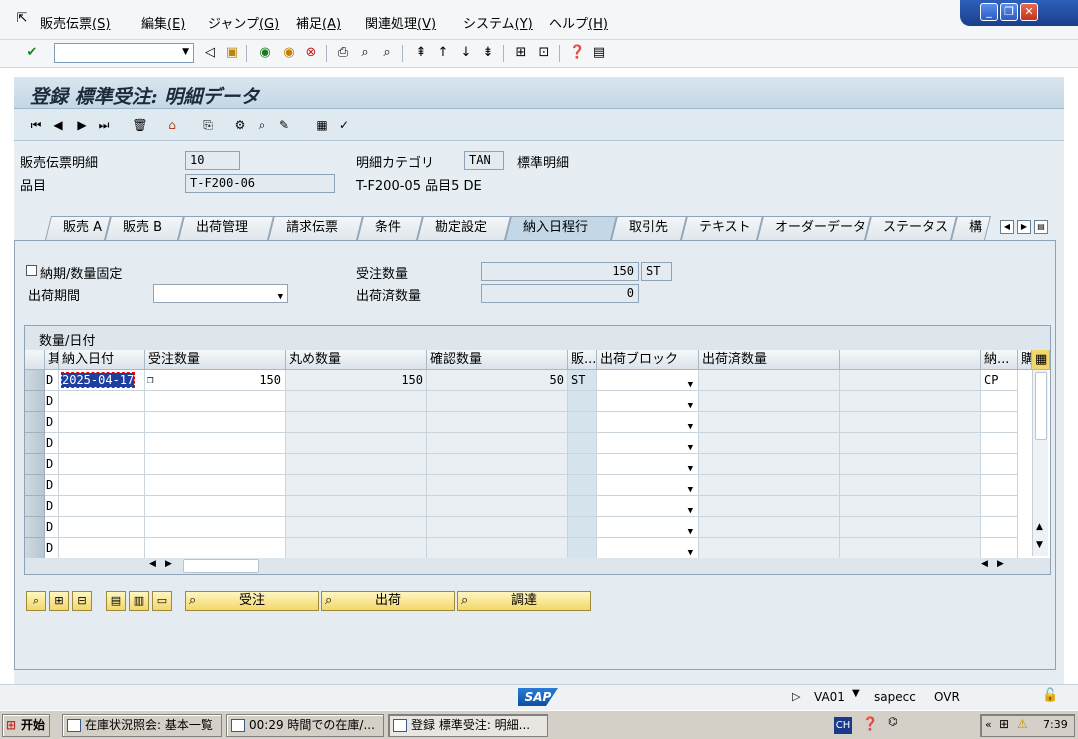 Image resolution: width=1078 pixels, height=739 pixels. Describe the element at coordinates (1009, 12) in the screenshot. I see `restore-icon: ❐` at that location.